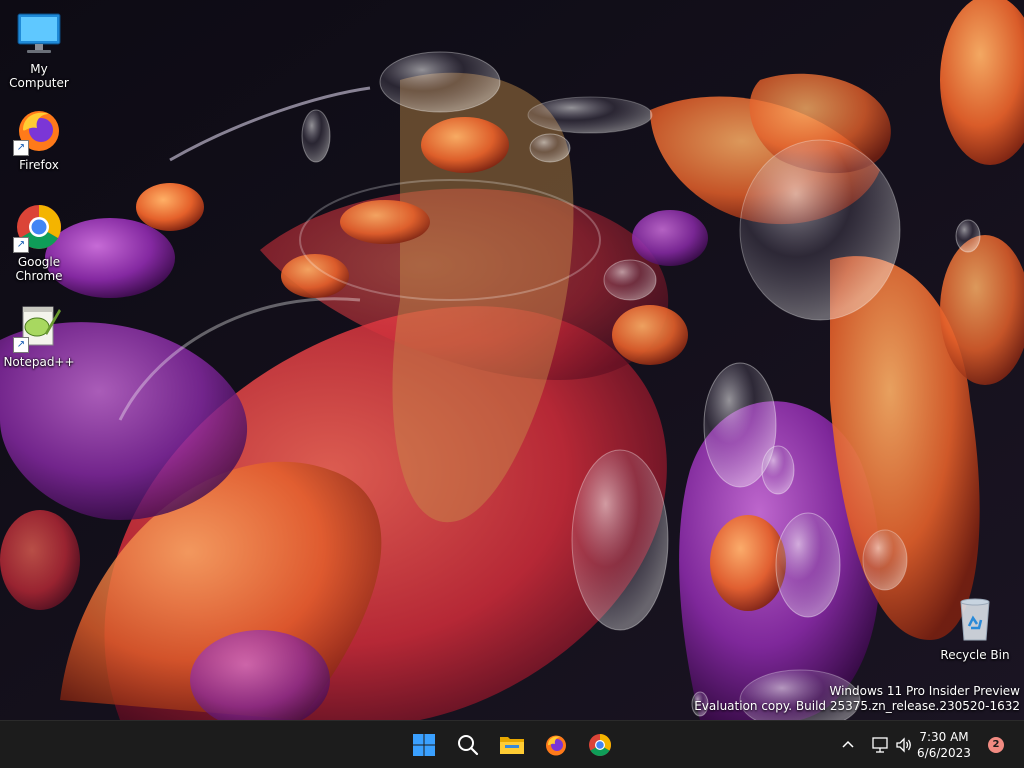 The width and height of the screenshot is (1024, 768). I want to click on clock-time: 7:30 AM, so click(944, 737).